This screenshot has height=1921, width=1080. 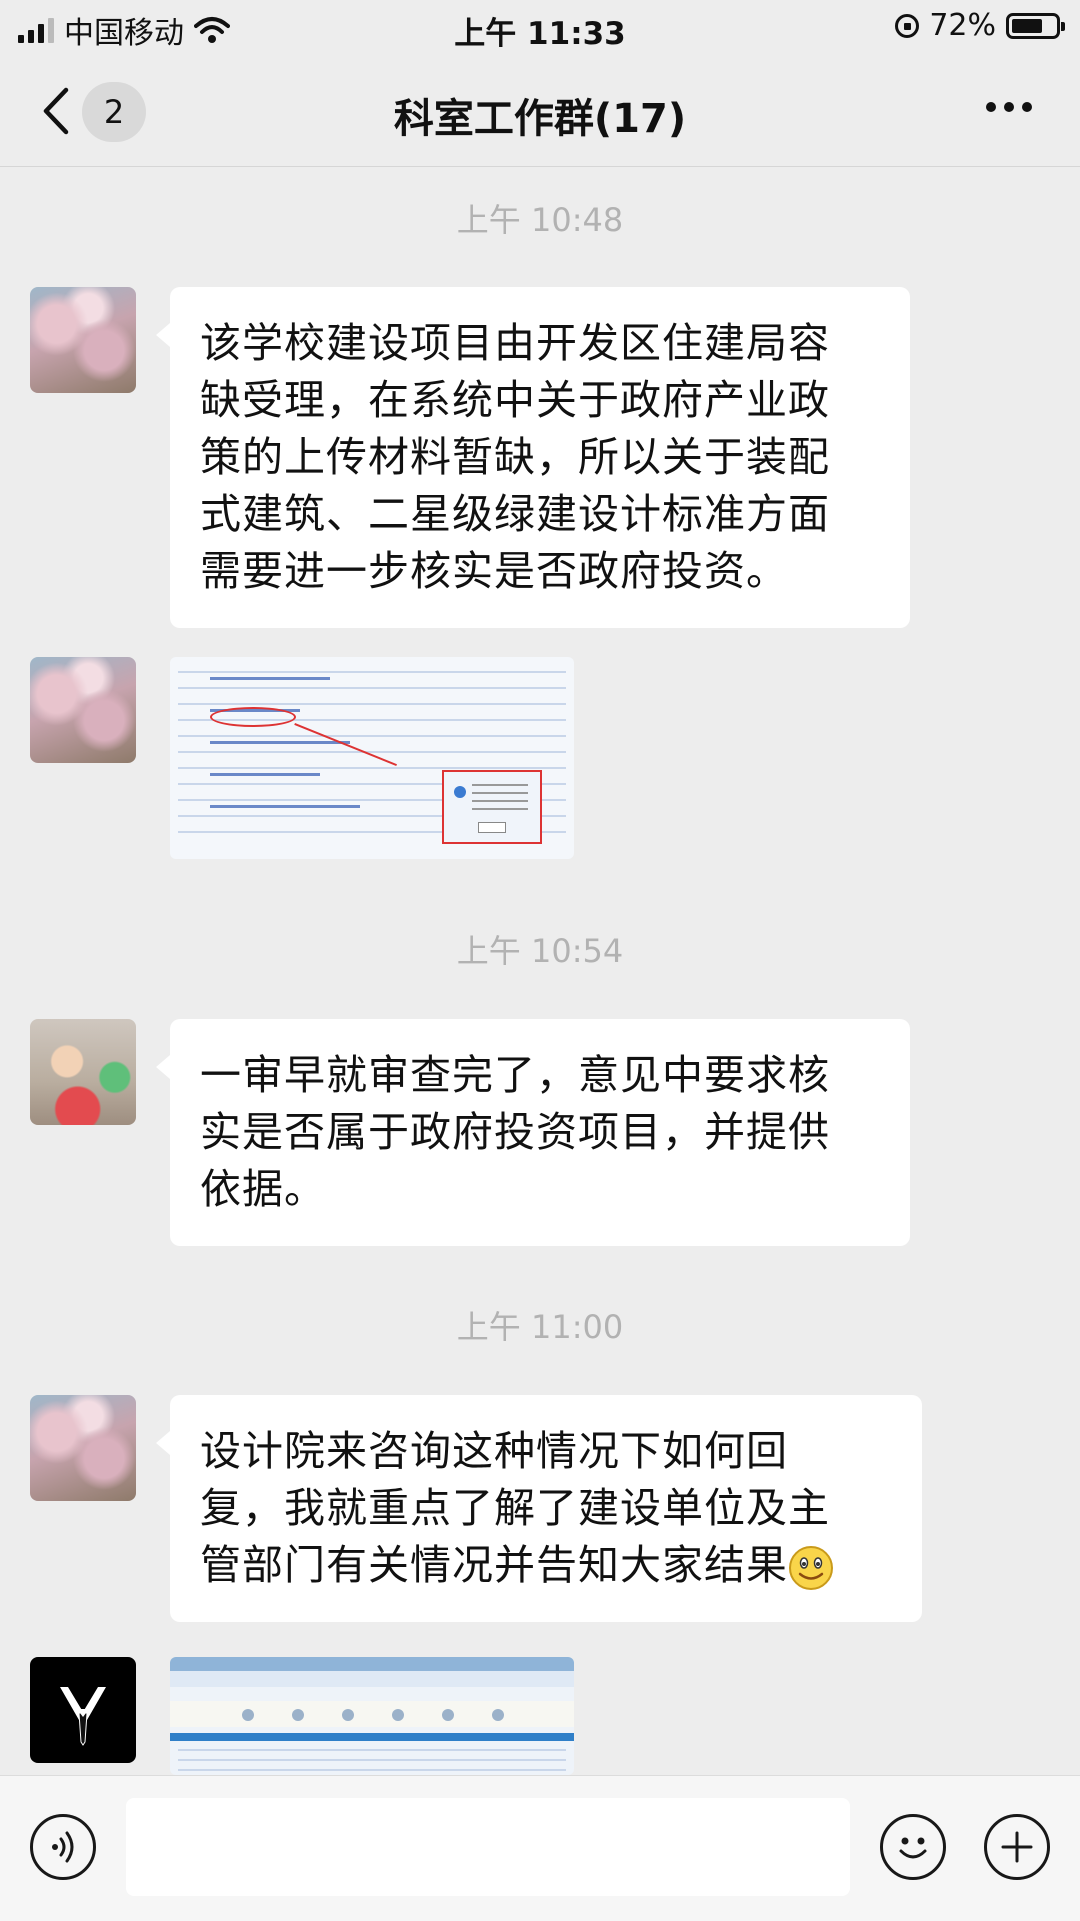 I want to click on message-line: 管部门有关情况并告知大家结果, so click(x=494, y=1565).